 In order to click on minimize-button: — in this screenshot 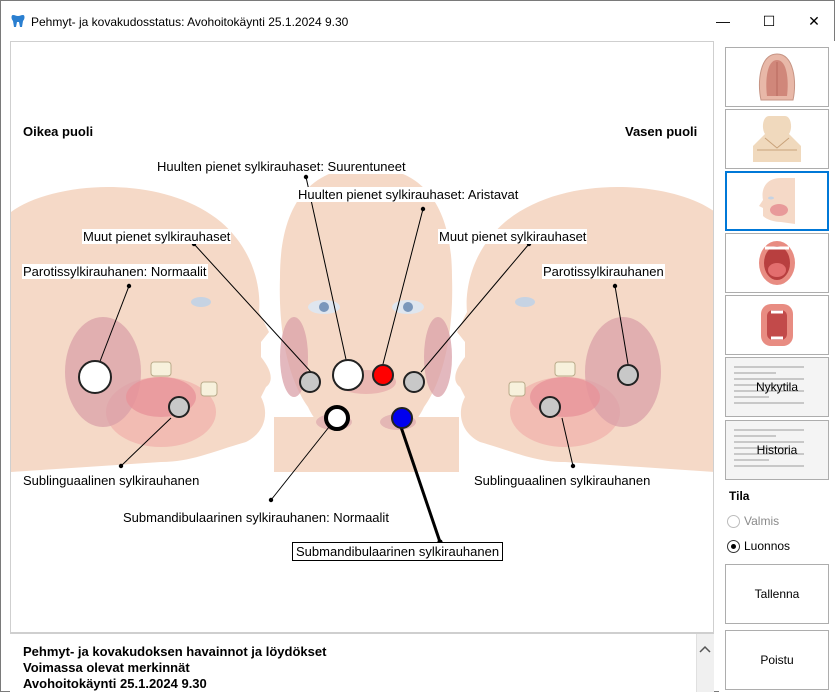, I will do `click(723, 21)`.